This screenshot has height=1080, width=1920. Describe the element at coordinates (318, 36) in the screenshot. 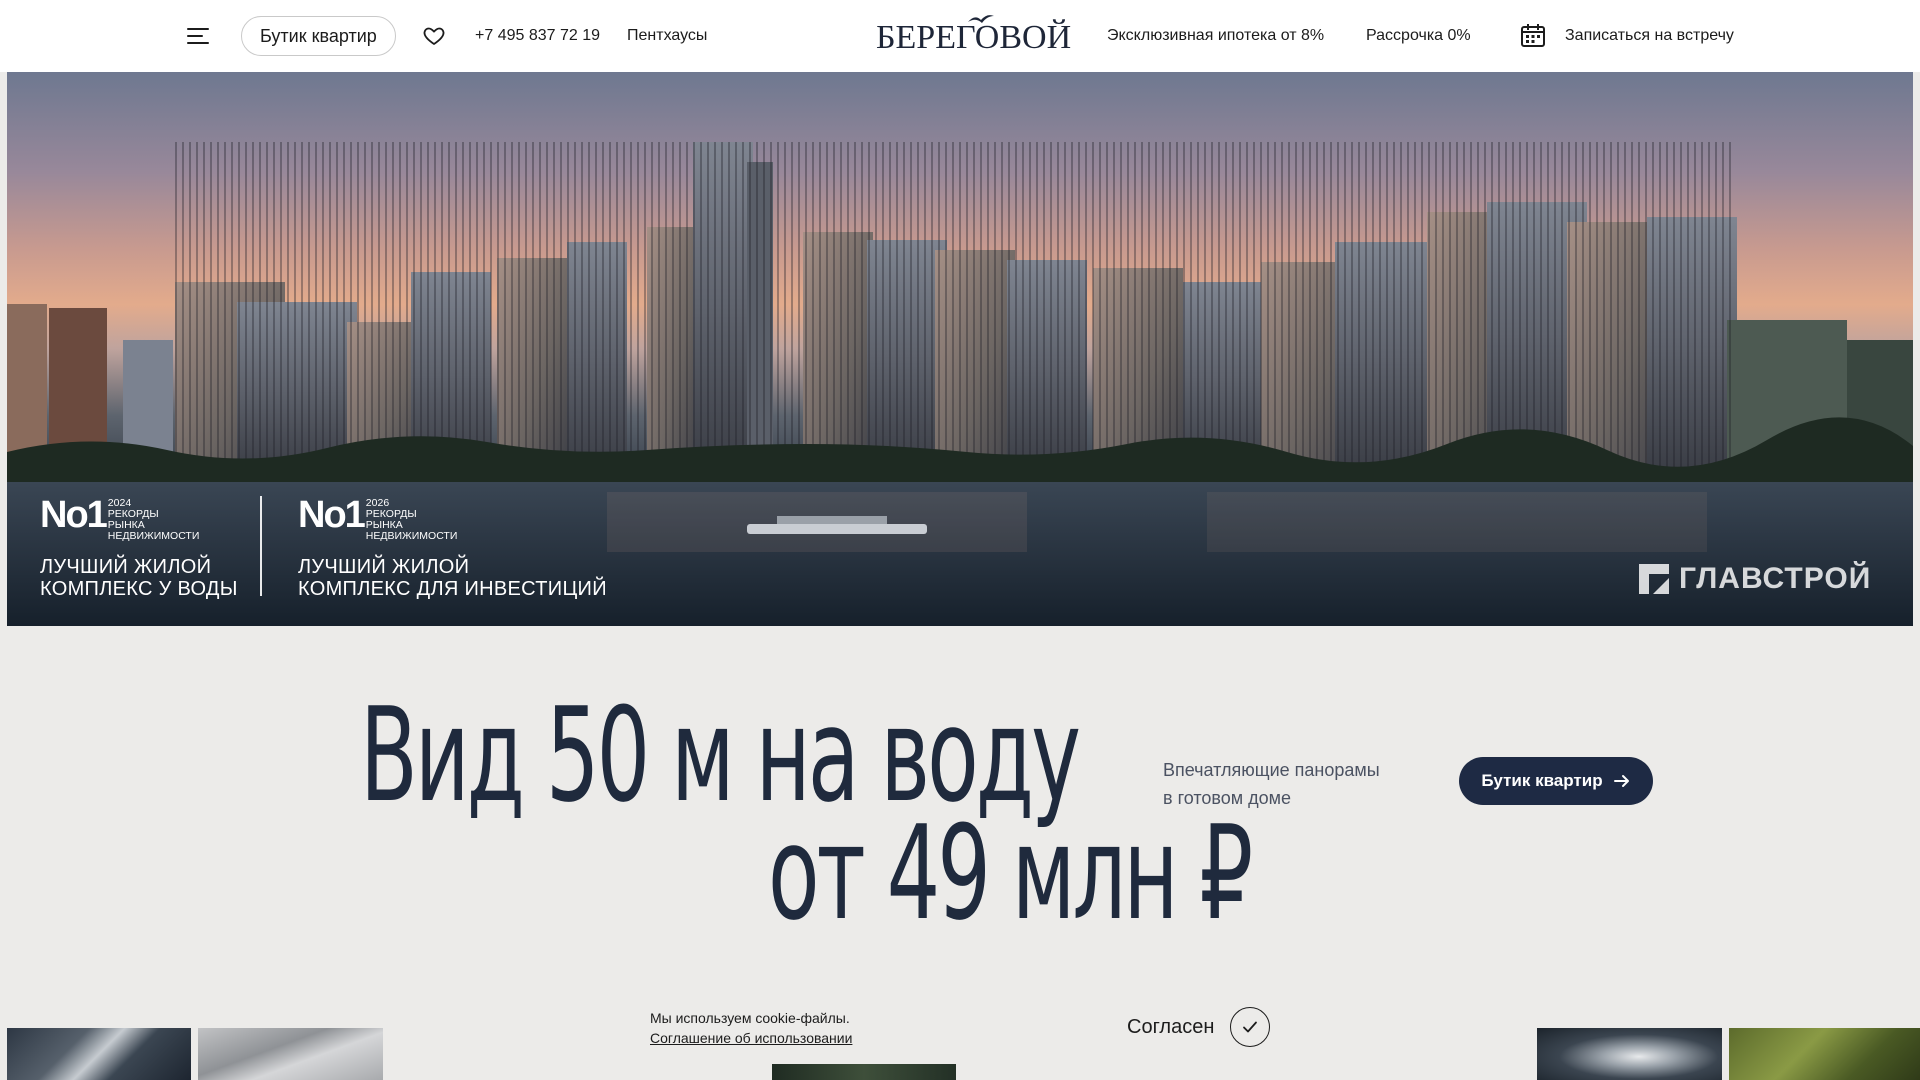

I see `boutique-button: Бутик квартир` at that location.